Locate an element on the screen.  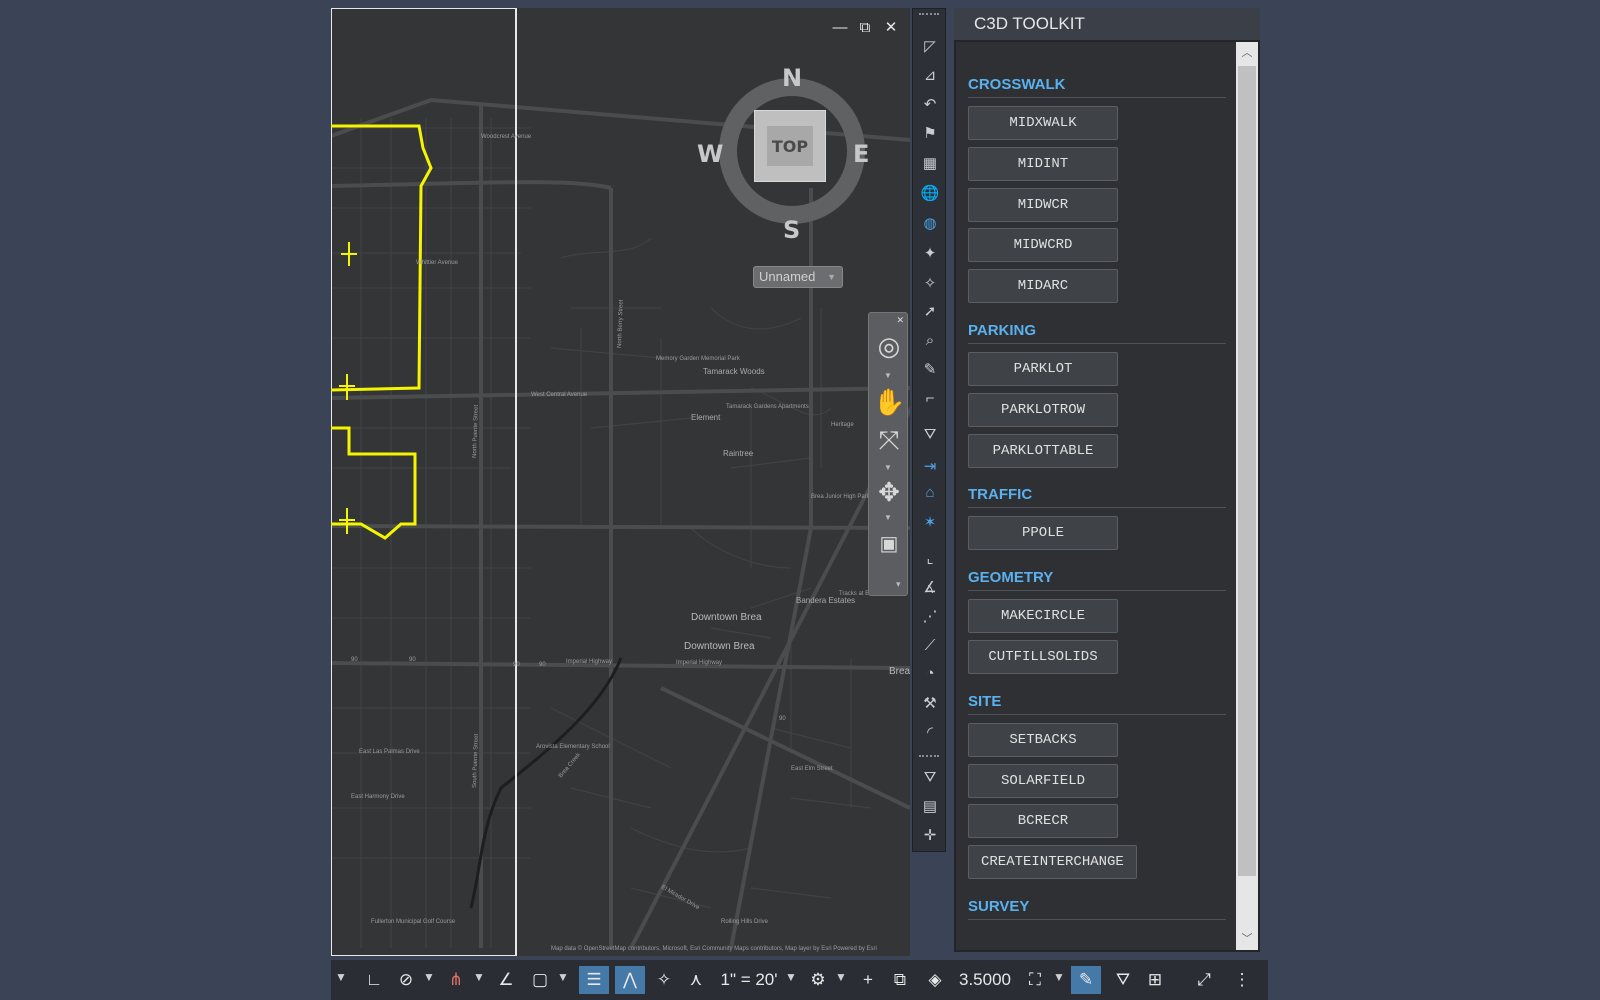
palette-tool-button: MAKECIRCLE is located at coordinates (1043, 616).